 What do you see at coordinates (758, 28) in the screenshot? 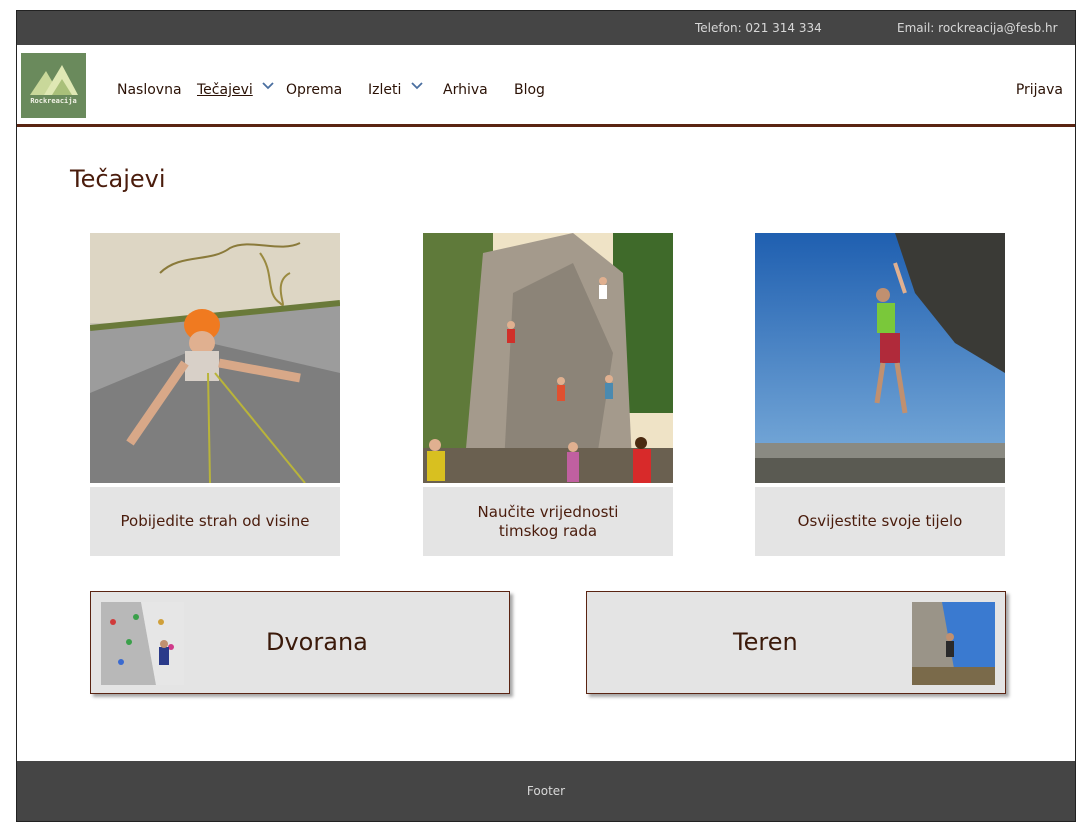
I see `phone-text: Telefon: 021 314 334` at bounding box center [758, 28].